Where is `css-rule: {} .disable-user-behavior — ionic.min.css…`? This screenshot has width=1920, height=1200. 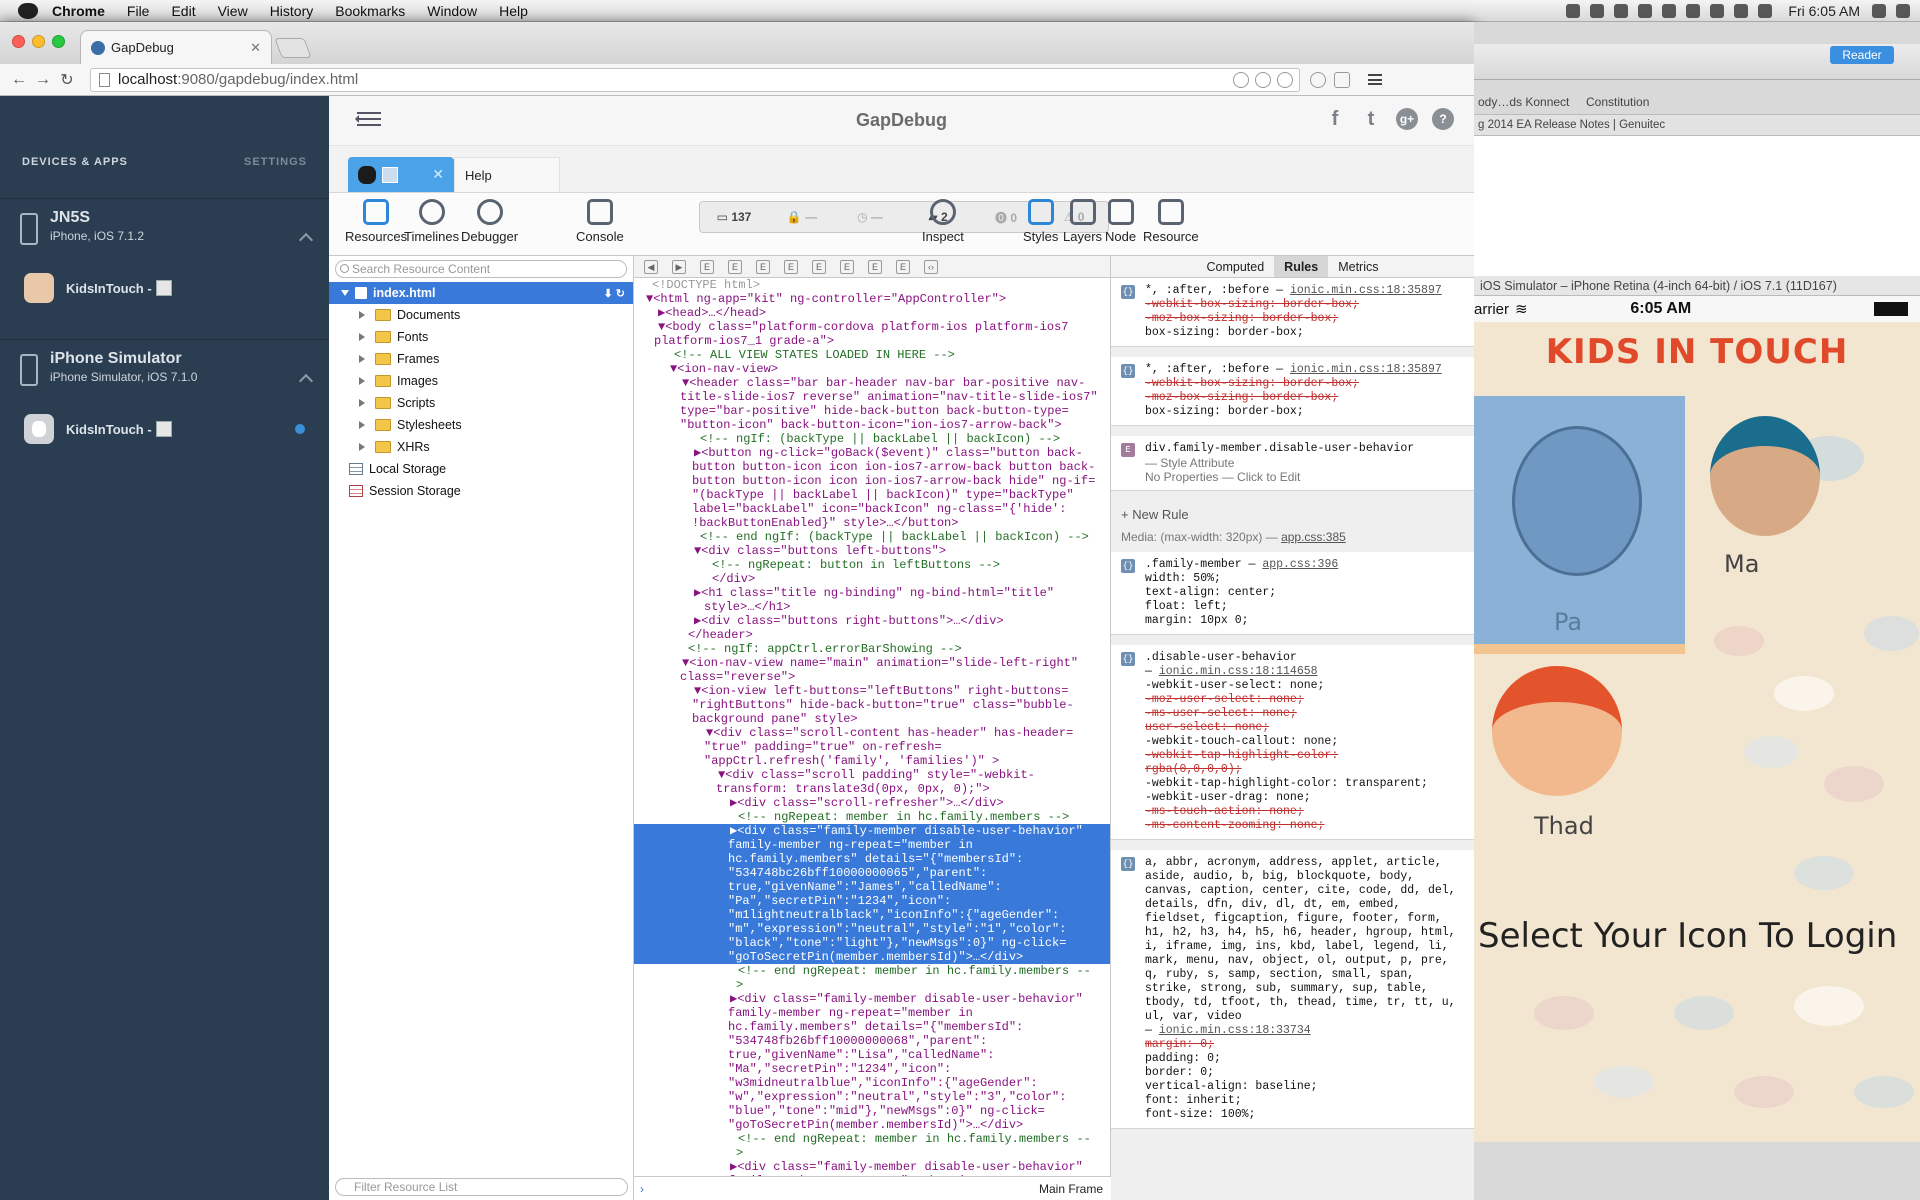 css-rule: {} .disable-user-behavior — ionic.min.css… is located at coordinates (1292, 742).